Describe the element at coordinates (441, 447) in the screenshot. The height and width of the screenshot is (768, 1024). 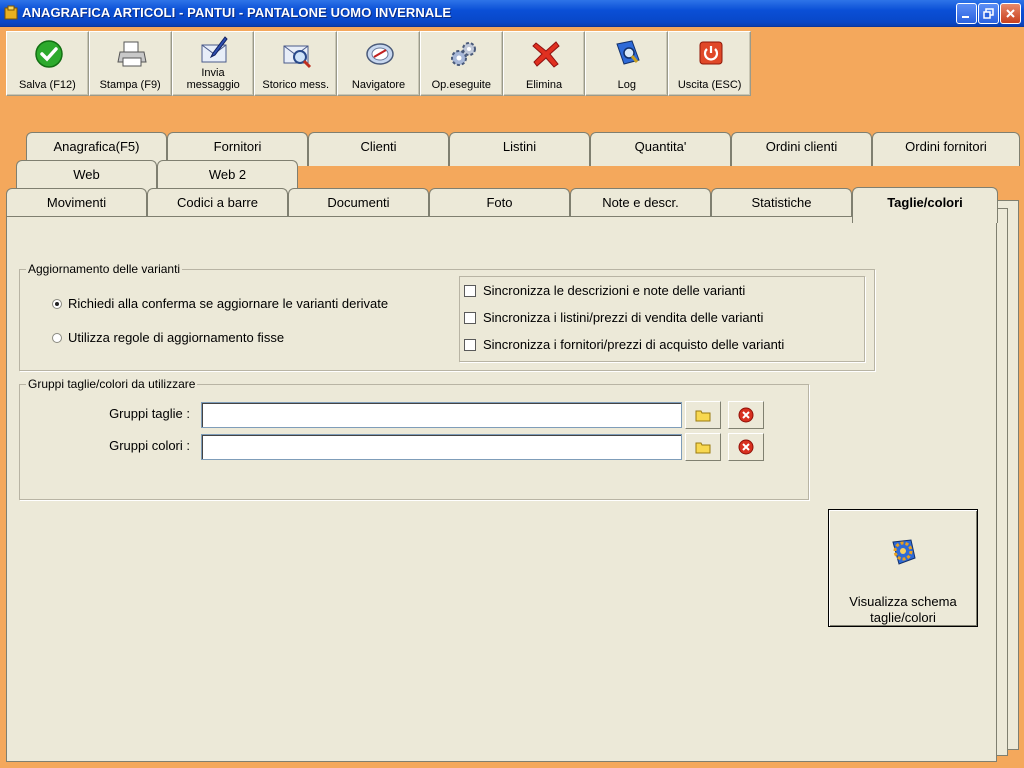
I see `gruppi-colori-input` at that location.